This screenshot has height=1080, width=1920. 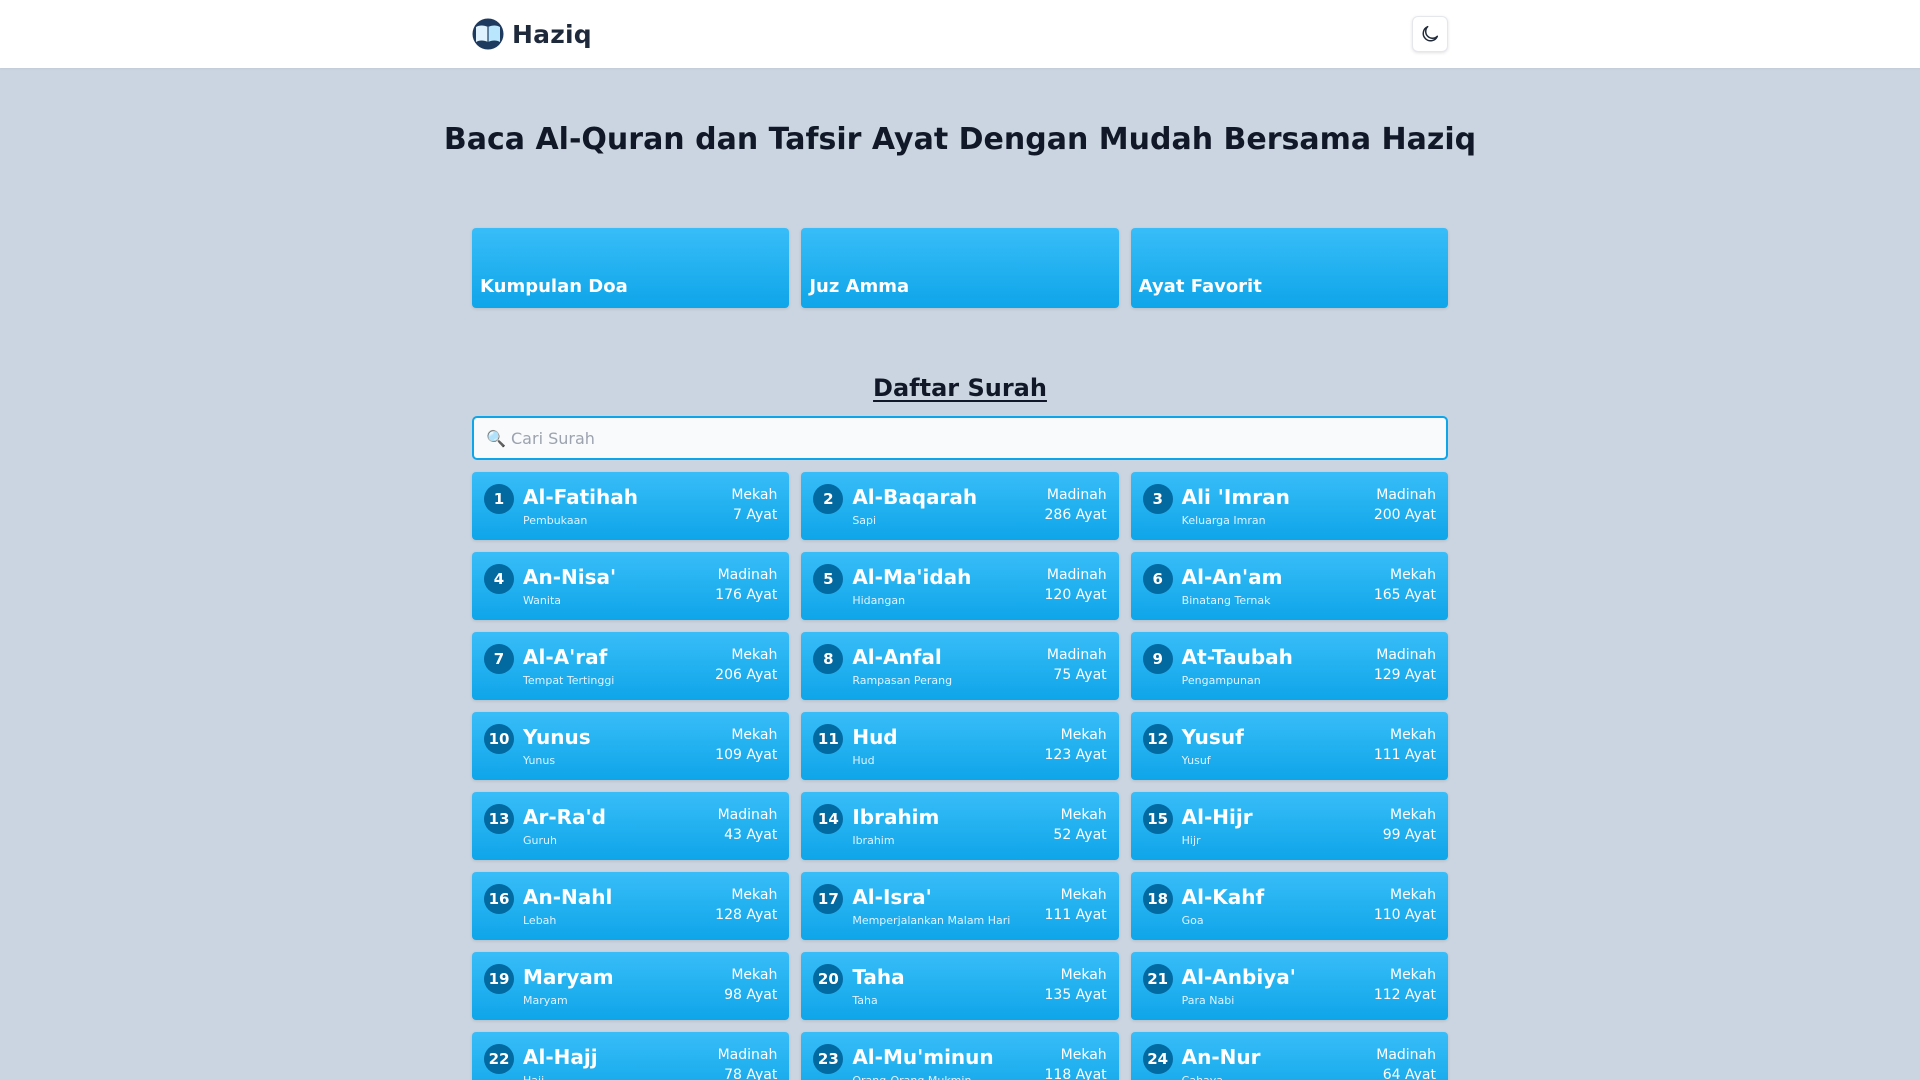 I want to click on surah-meaning: Pengampunan, so click(x=1221, y=680).